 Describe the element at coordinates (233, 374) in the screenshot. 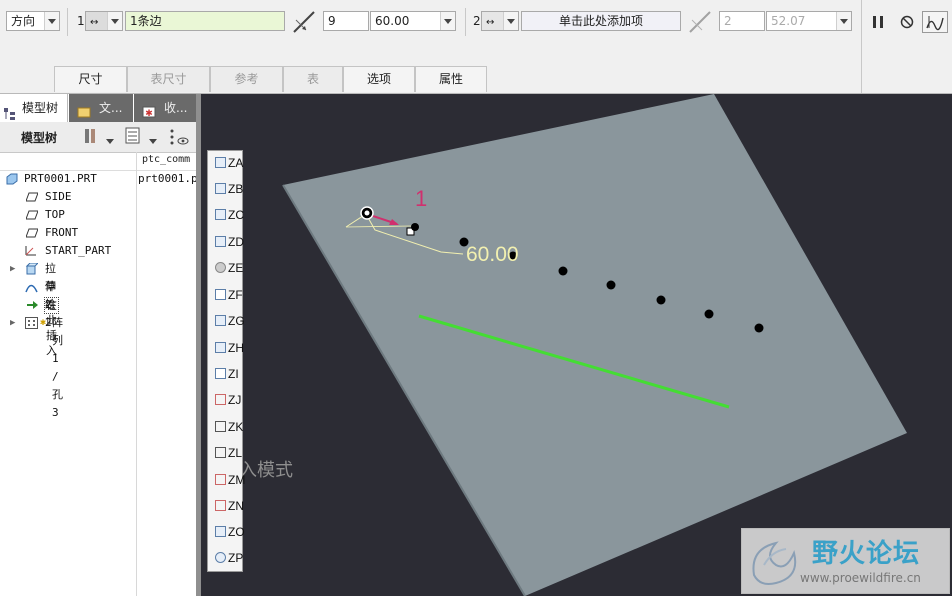

I see `button-label: ZI` at that location.